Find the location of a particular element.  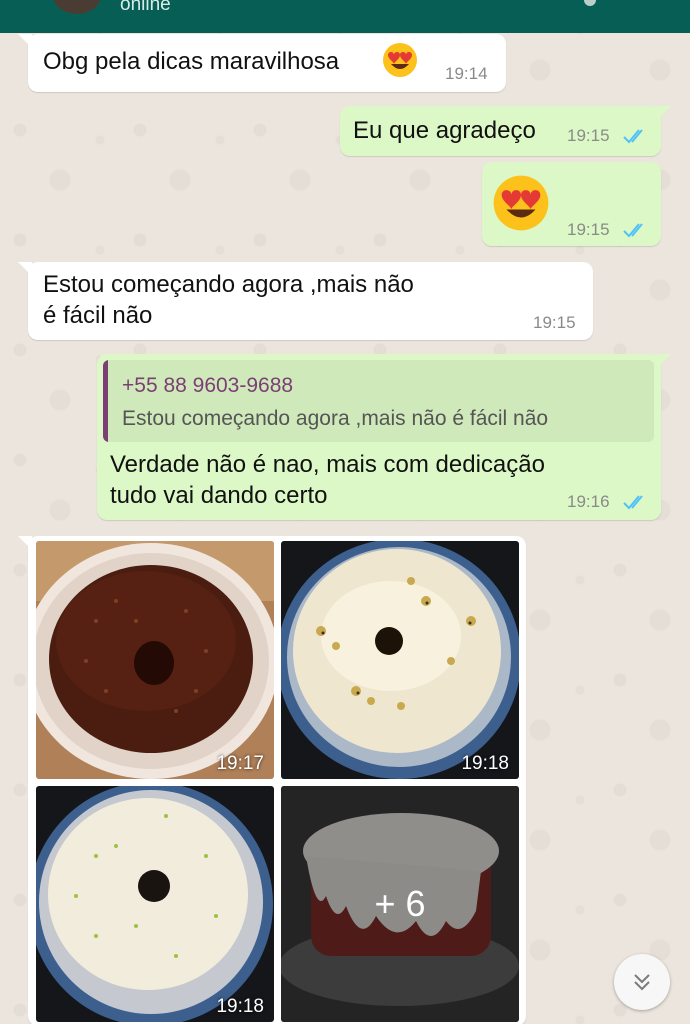

message-text-line-2: tudo vai dando certo is located at coordinates (219, 495).